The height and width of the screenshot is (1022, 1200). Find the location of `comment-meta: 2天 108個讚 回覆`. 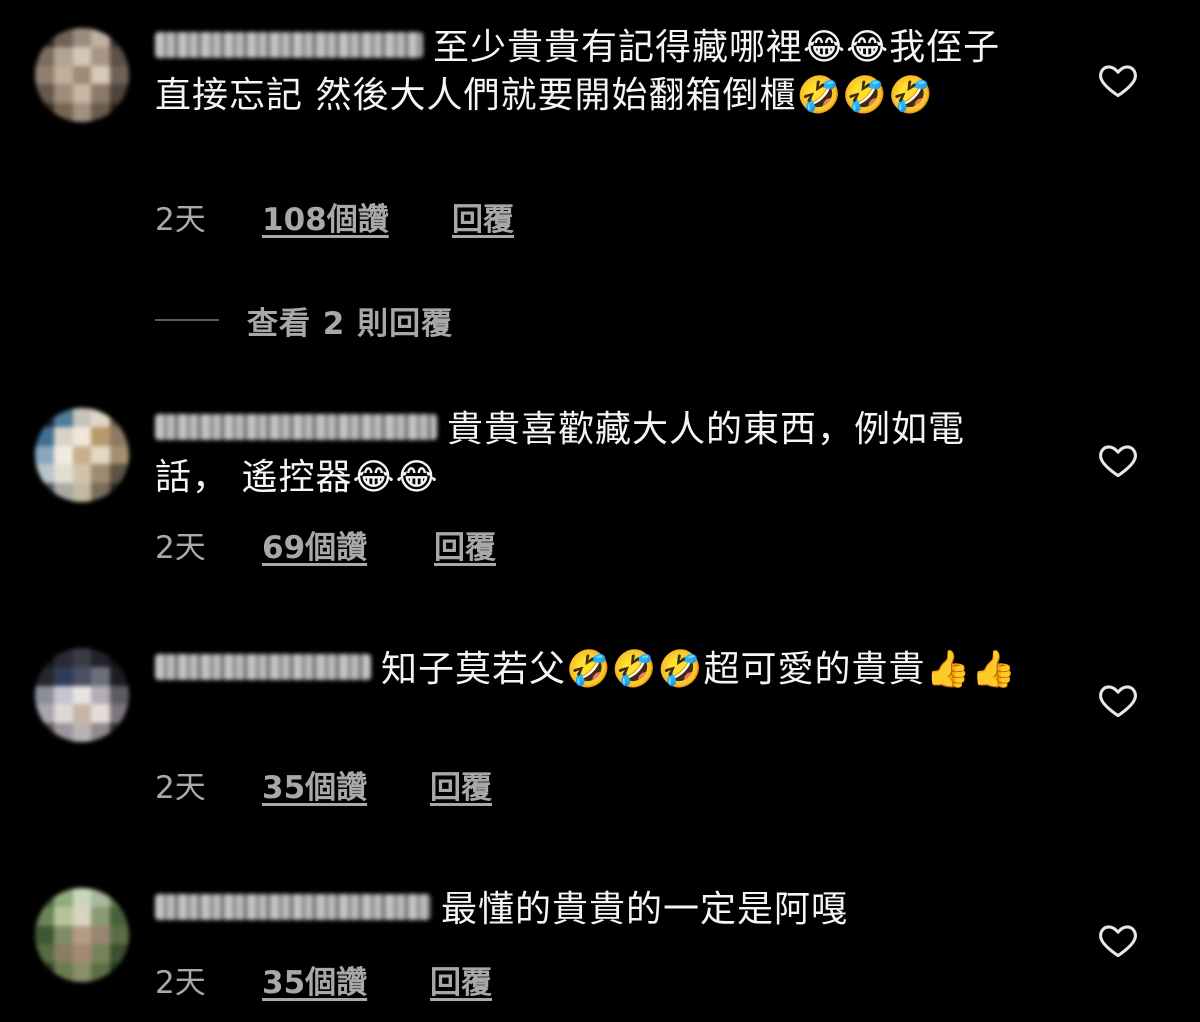

comment-meta: 2天 108個讚 回覆 is located at coordinates (334, 216).